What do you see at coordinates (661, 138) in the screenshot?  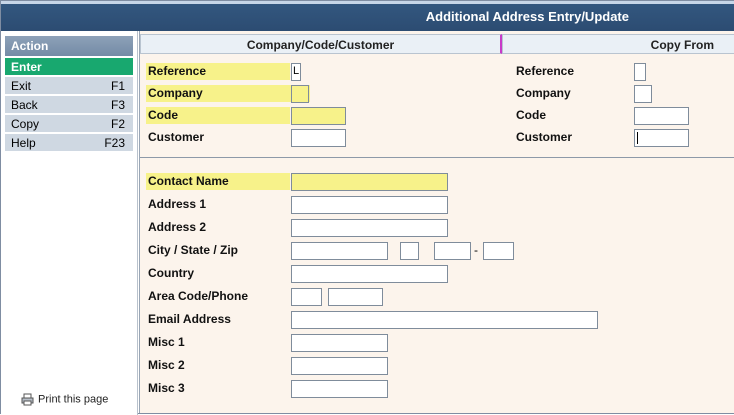 I see `copy-customer-input` at bounding box center [661, 138].